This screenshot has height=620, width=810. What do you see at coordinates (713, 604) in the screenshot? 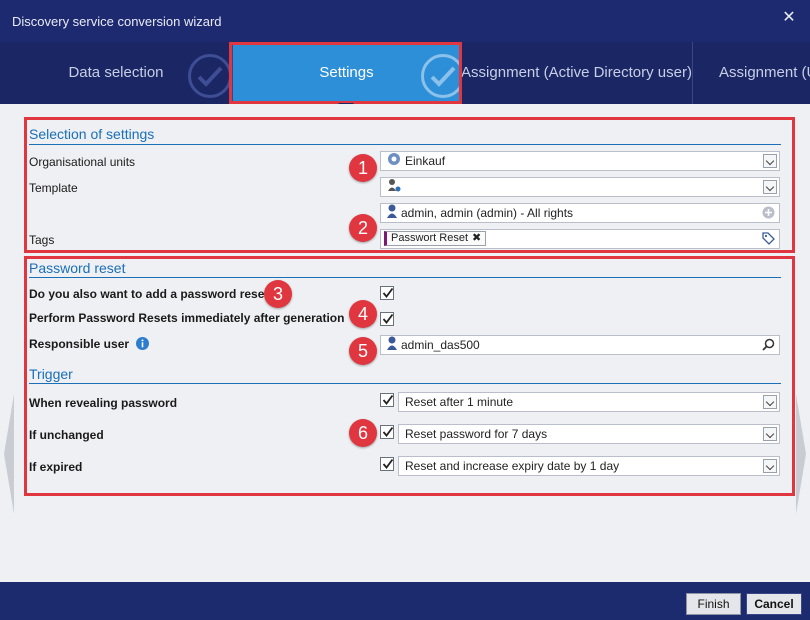
I see `finish-button: Finish` at bounding box center [713, 604].